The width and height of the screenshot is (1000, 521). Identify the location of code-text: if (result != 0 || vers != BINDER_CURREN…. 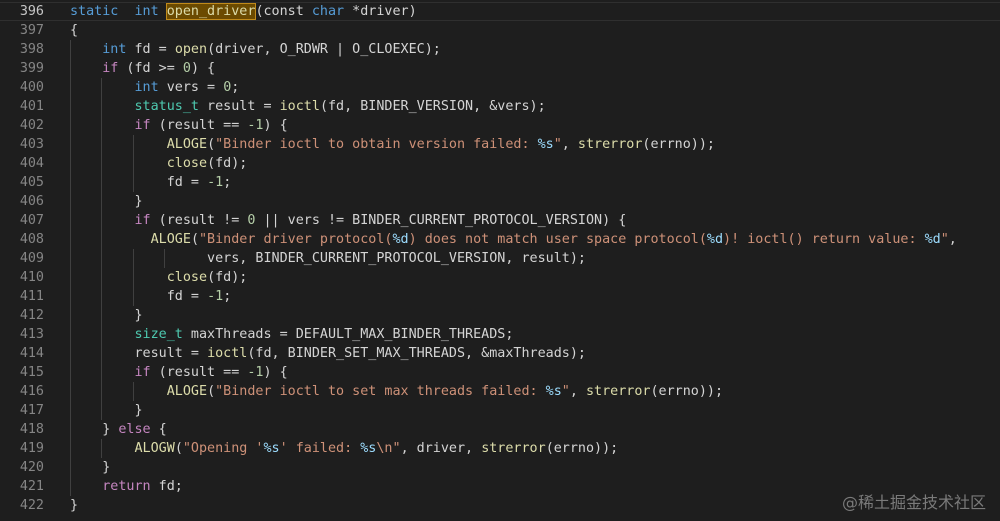
(348, 220).